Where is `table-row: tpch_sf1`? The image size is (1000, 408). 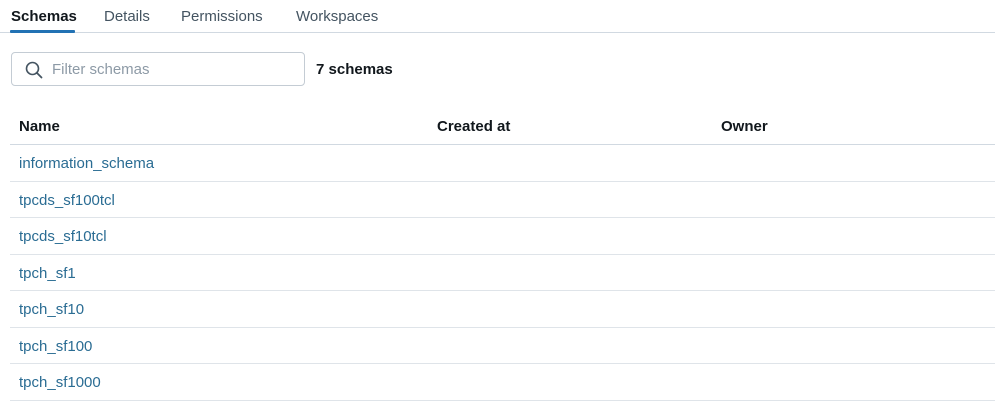 table-row: tpch_sf1 is located at coordinates (502, 273).